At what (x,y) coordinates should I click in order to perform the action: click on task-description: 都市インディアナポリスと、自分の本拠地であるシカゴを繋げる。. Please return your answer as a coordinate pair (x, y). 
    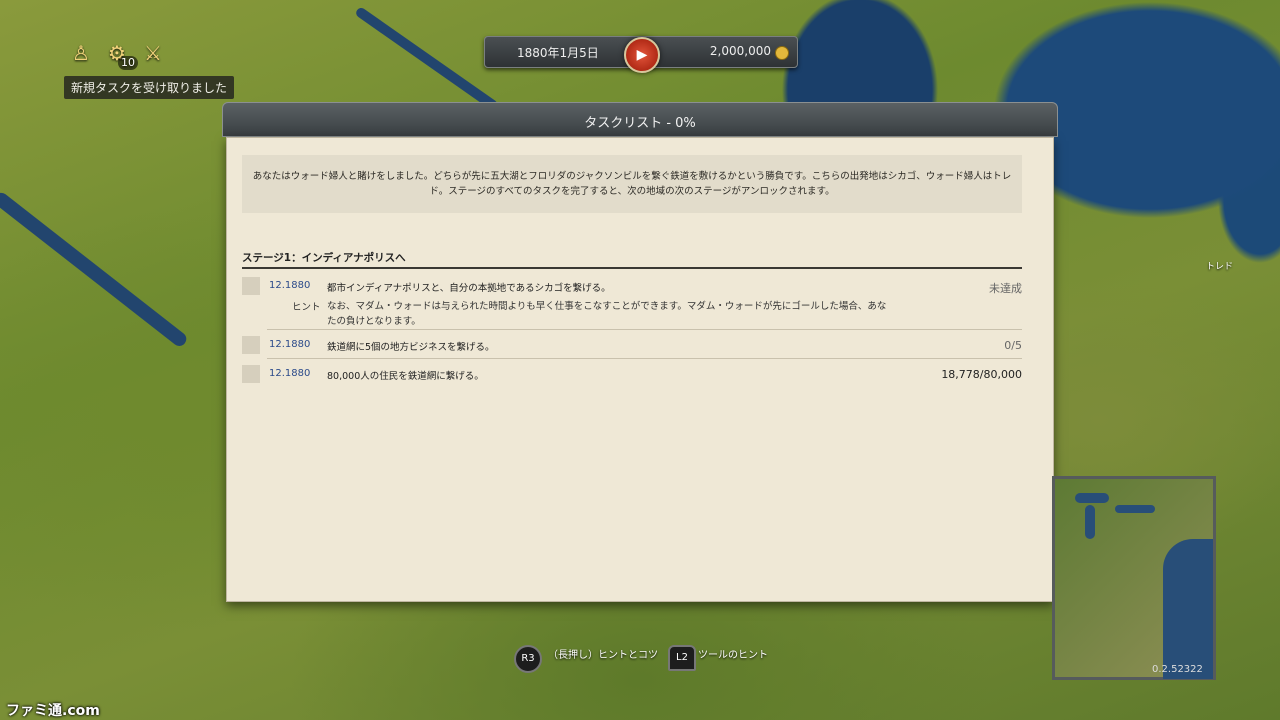
    Looking at the image, I should click on (469, 288).